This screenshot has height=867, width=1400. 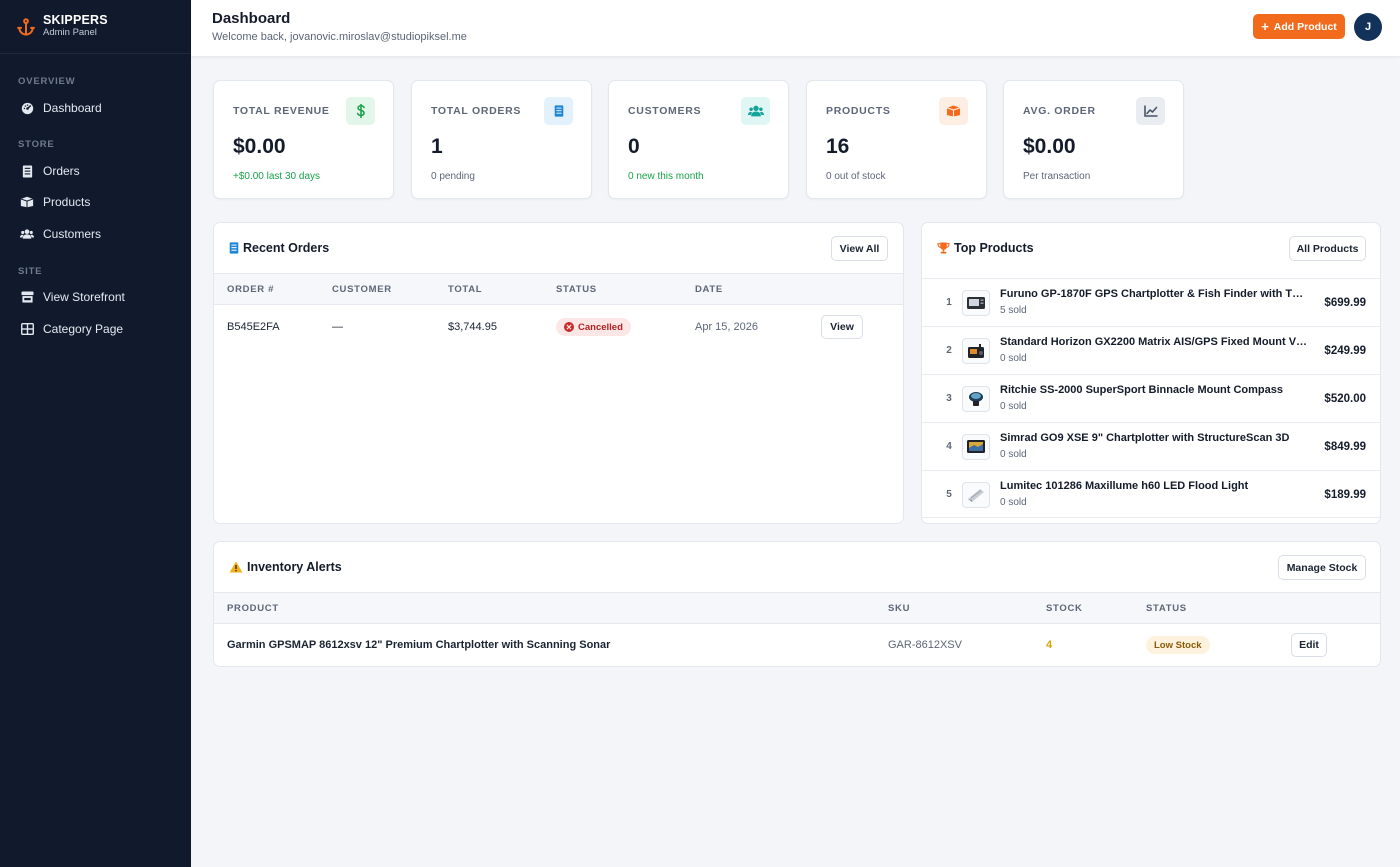 I want to click on add-product-button: + Add Product, so click(x=1299, y=26).